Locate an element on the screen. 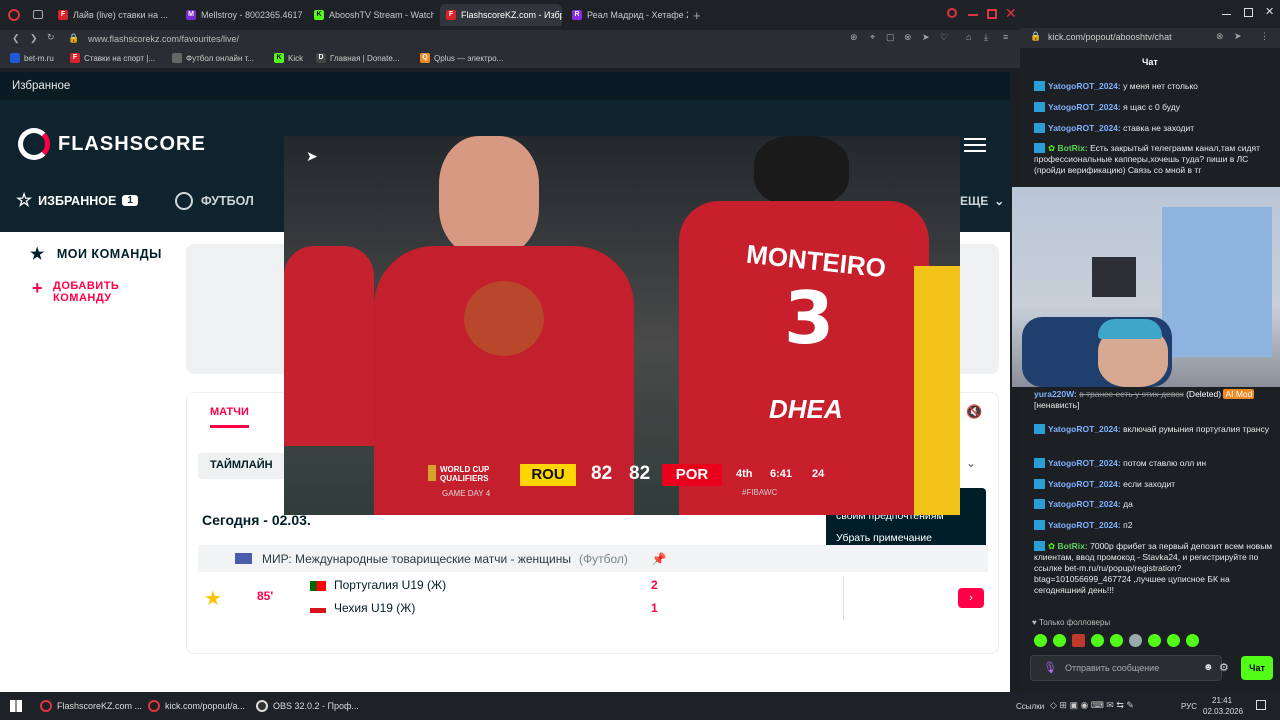 Image resolution: width=1280 pixels, height=720 pixels. language-indicator: РУС is located at coordinates (1189, 706).